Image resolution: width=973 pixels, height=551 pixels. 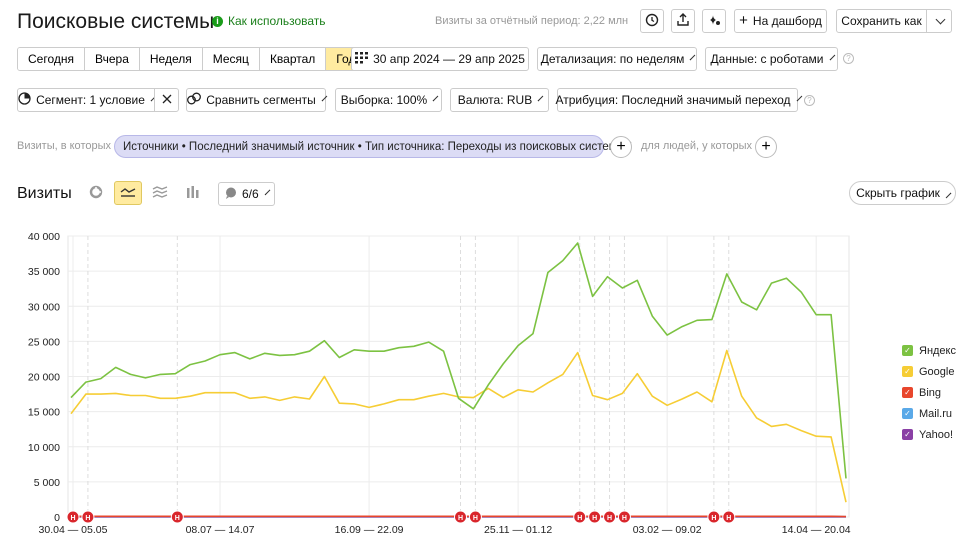 I want to click on legend-item: ✓ Google, so click(x=929, y=371).